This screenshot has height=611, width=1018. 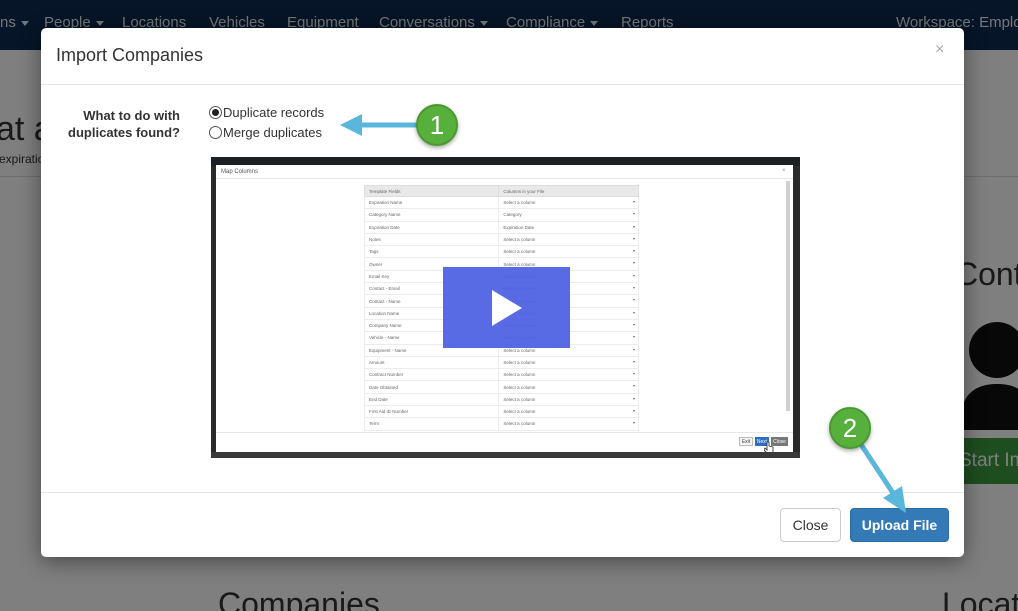 What do you see at coordinates (850, 428) in the screenshot?
I see `step-badge-2: 2` at bounding box center [850, 428].